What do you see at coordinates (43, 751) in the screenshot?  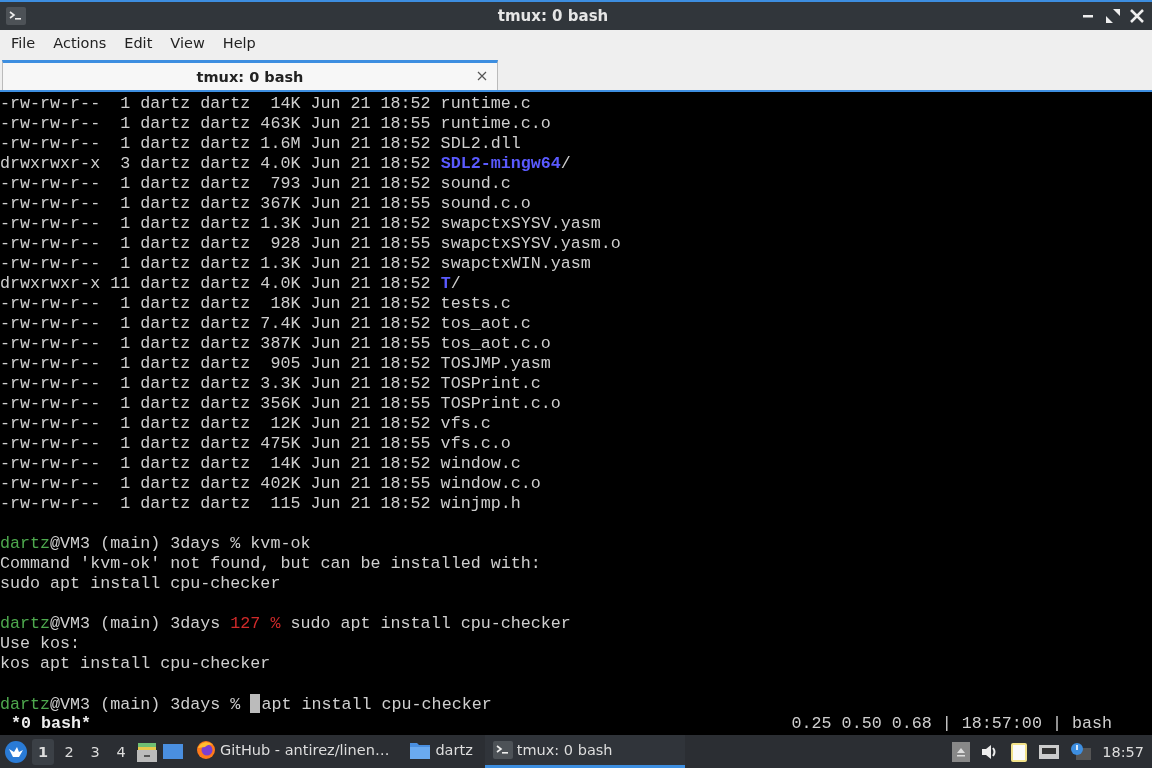 I see `workspace-button: 1` at bounding box center [43, 751].